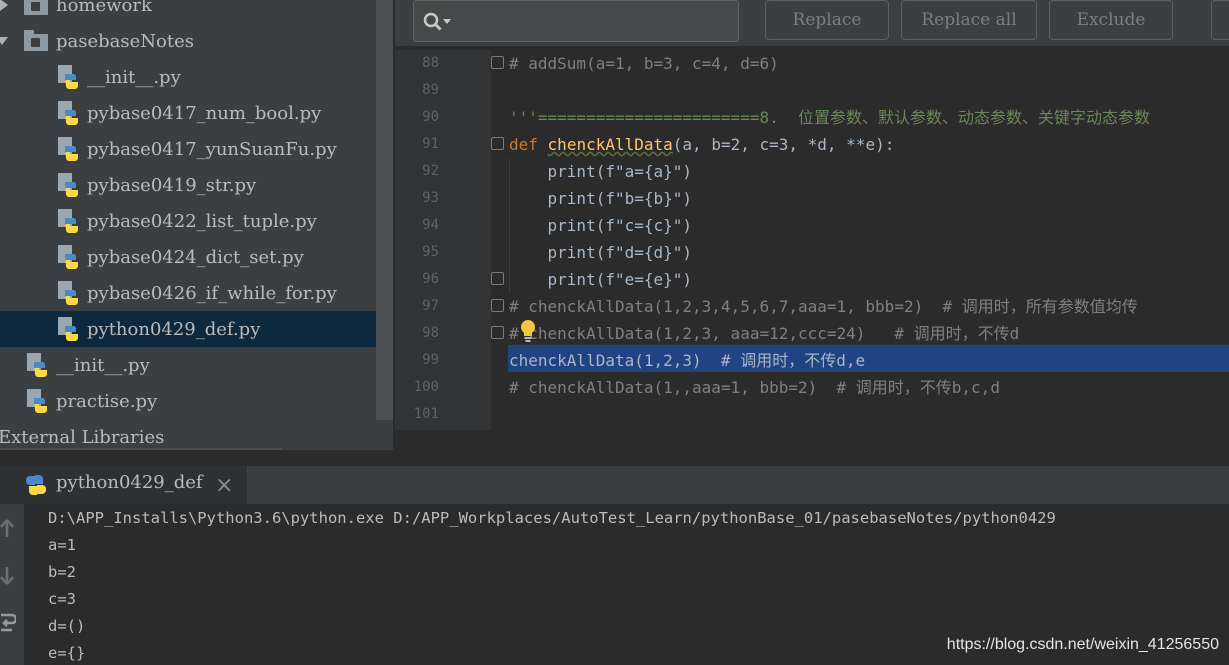 This screenshot has height=665, width=1229. I want to click on code-line-96: print(f"e={e}"), so click(601, 279).